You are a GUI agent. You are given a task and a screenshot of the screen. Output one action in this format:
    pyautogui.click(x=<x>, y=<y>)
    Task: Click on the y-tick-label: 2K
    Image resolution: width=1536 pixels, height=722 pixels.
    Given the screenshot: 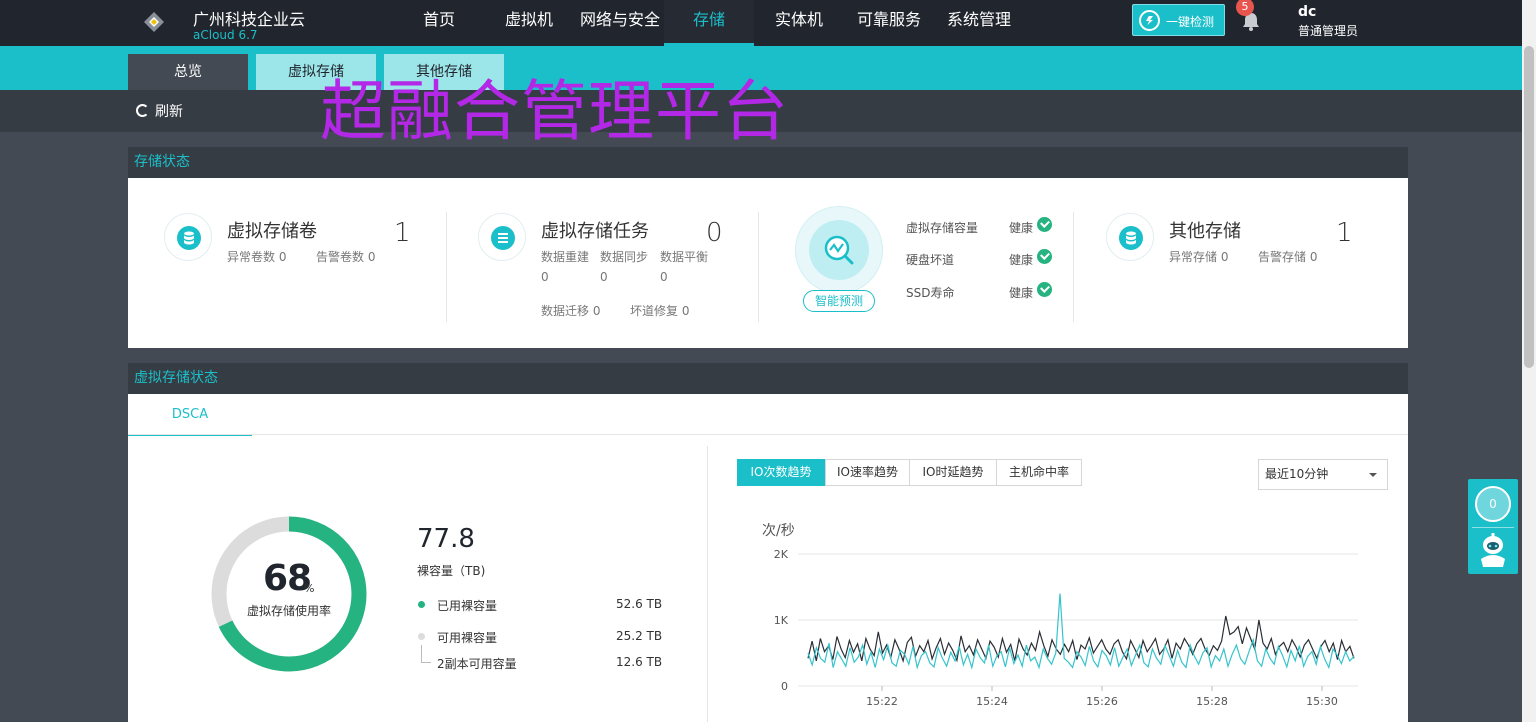 What is the action you would take?
    pyautogui.click(x=781, y=554)
    